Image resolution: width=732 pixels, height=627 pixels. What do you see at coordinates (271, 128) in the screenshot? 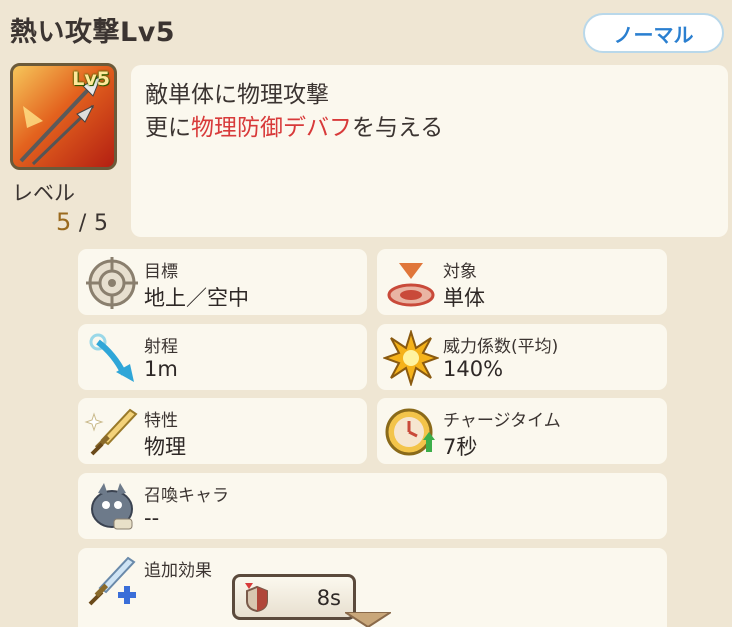
I see `description-highlight: 物理防御デバフ` at bounding box center [271, 128].